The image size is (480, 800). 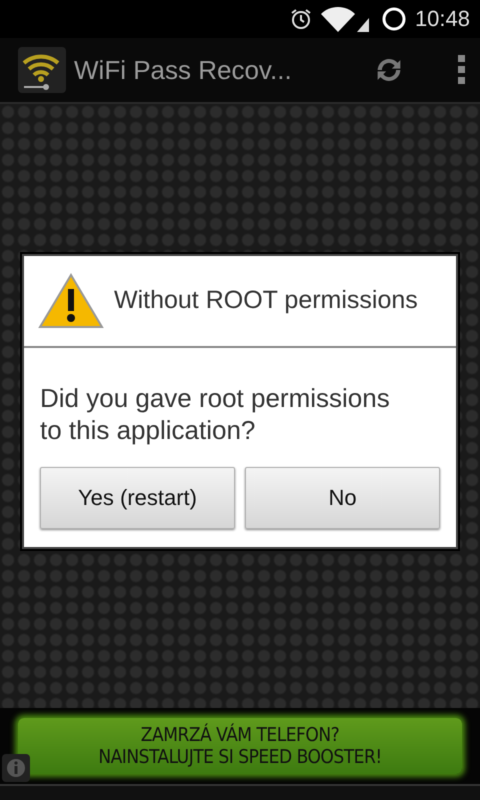 What do you see at coordinates (300, 19) in the screenshot?
I see `alarm-clock-icon` at bounding box center [300, 19].